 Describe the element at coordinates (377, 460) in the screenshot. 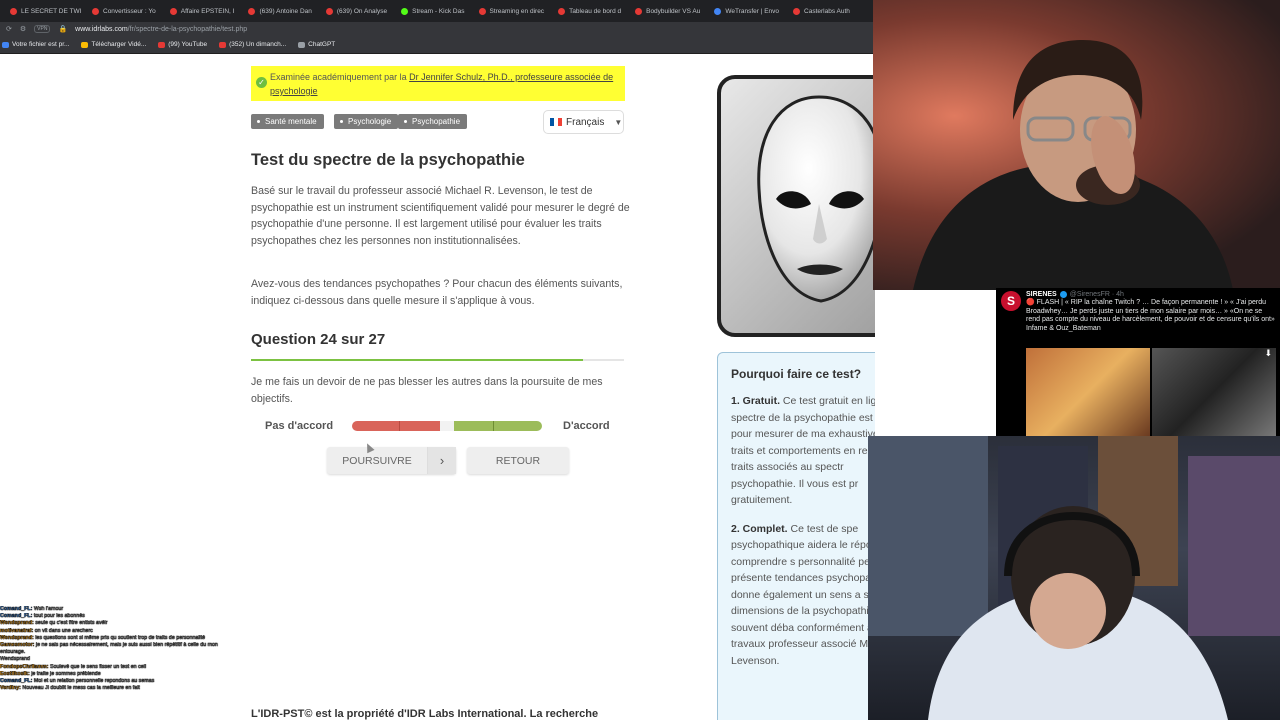

I see `continue-label: POURSUIVRE` at that location.